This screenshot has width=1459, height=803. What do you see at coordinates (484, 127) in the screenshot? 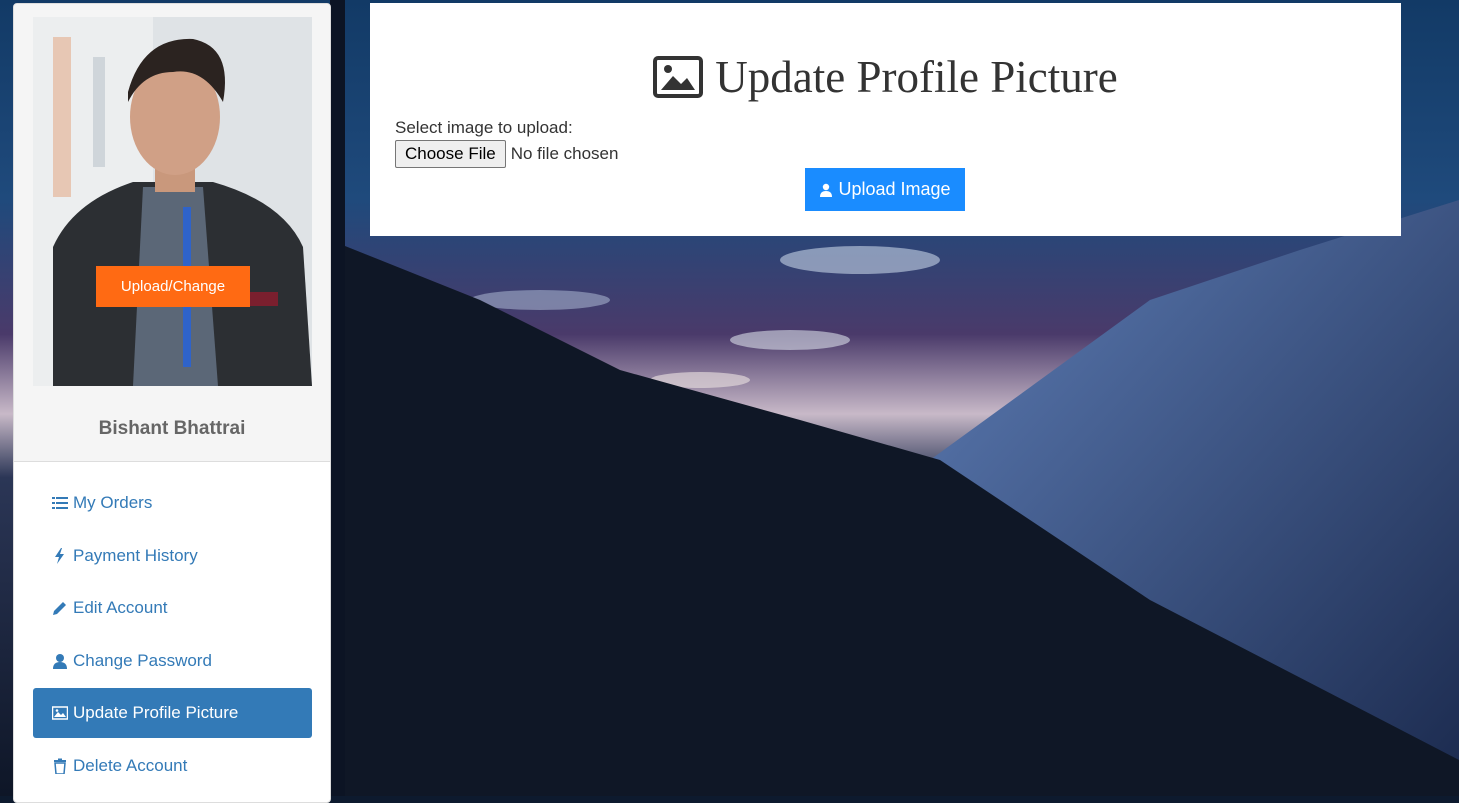
I see `select-image-label: Select image to upload:` at bounding box center [484, 127].